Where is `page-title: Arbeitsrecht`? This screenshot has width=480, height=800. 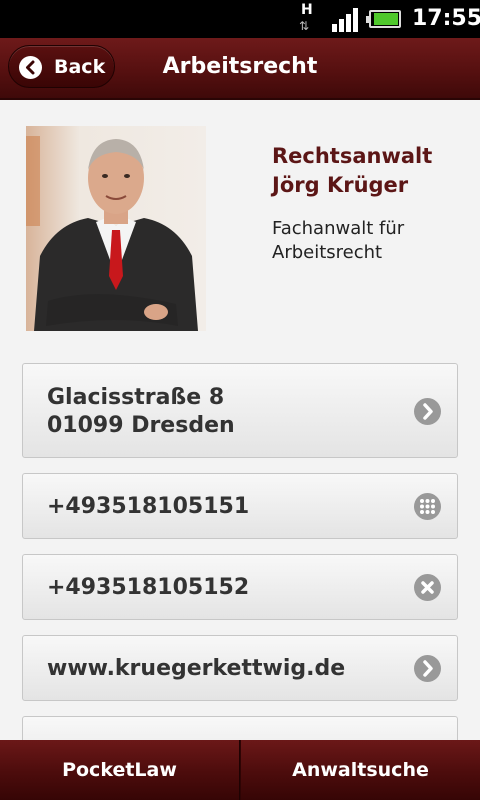 page-title: Arbeitsrecht is located at coordinates (240, 66).